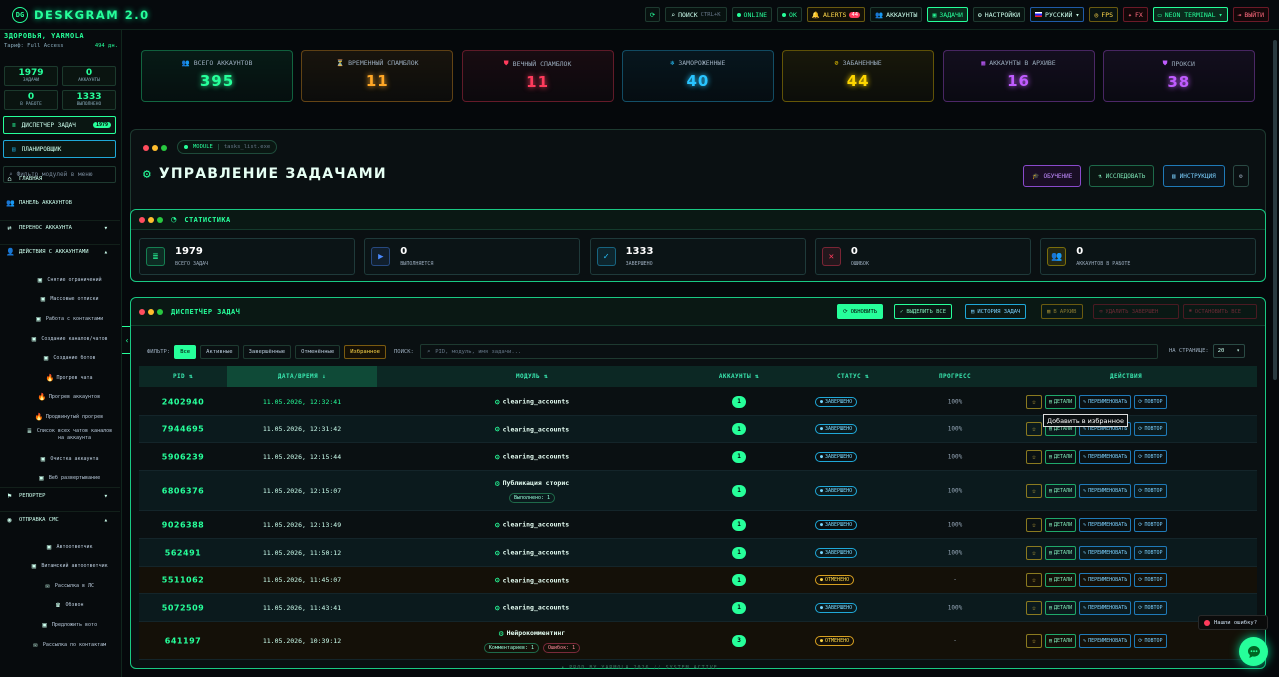  Describe the element at coordinates (1136, 311) in the screenshot. I see `delete-completed-button: ⌫ УДАЛИТЬ ЗАВЕРШЕН` at that location.